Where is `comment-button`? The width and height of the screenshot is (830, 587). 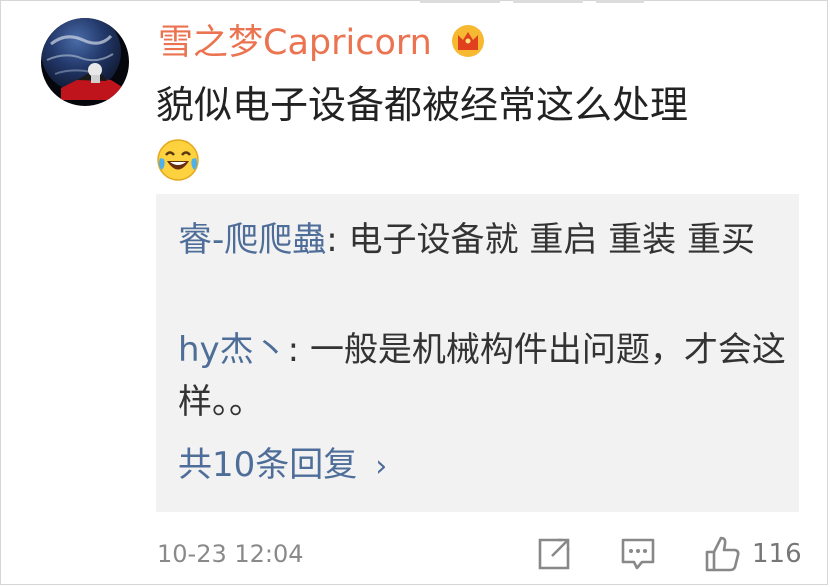 comment-button is located at coordinates (638, 554).